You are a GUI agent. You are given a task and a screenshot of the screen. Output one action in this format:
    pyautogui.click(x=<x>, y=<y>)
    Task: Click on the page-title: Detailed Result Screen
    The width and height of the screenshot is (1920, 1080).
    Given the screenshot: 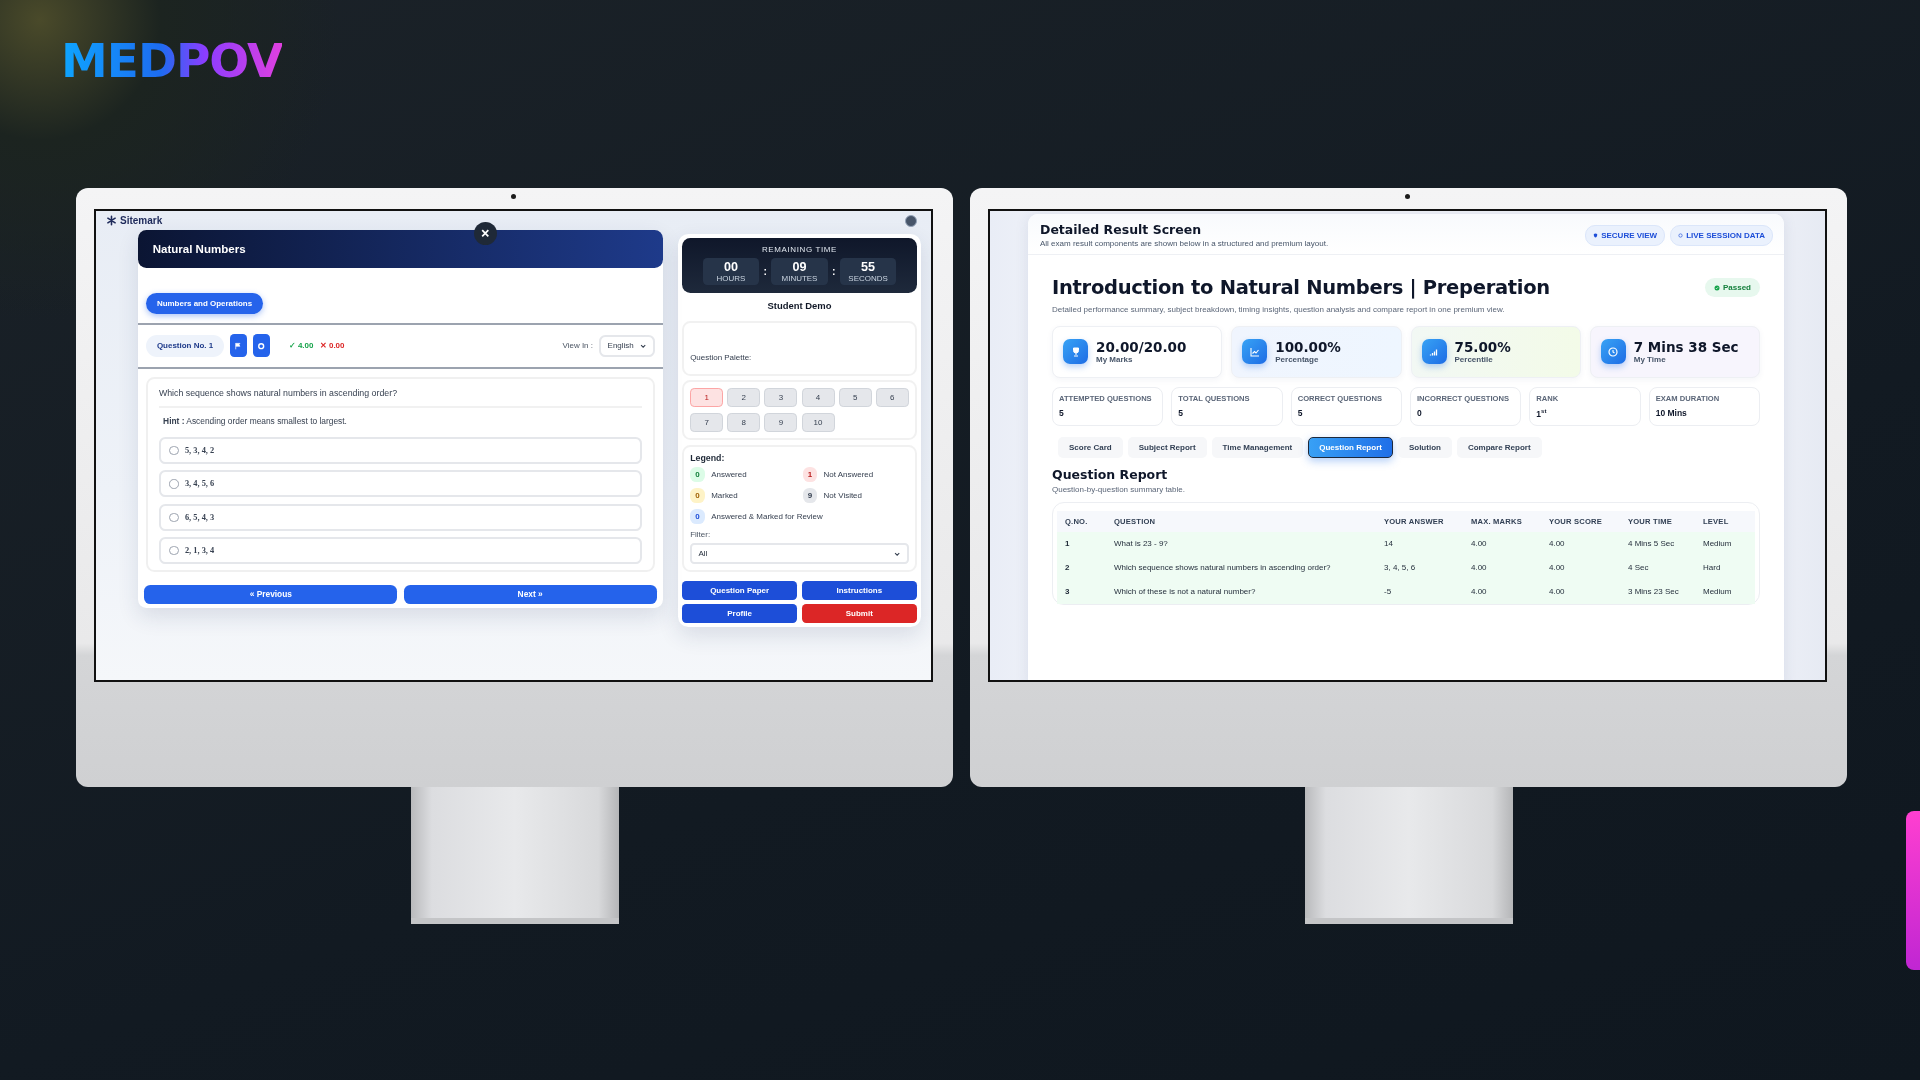 What is the action you would take?
    pyautogui.click(x=1121, y=229)
    